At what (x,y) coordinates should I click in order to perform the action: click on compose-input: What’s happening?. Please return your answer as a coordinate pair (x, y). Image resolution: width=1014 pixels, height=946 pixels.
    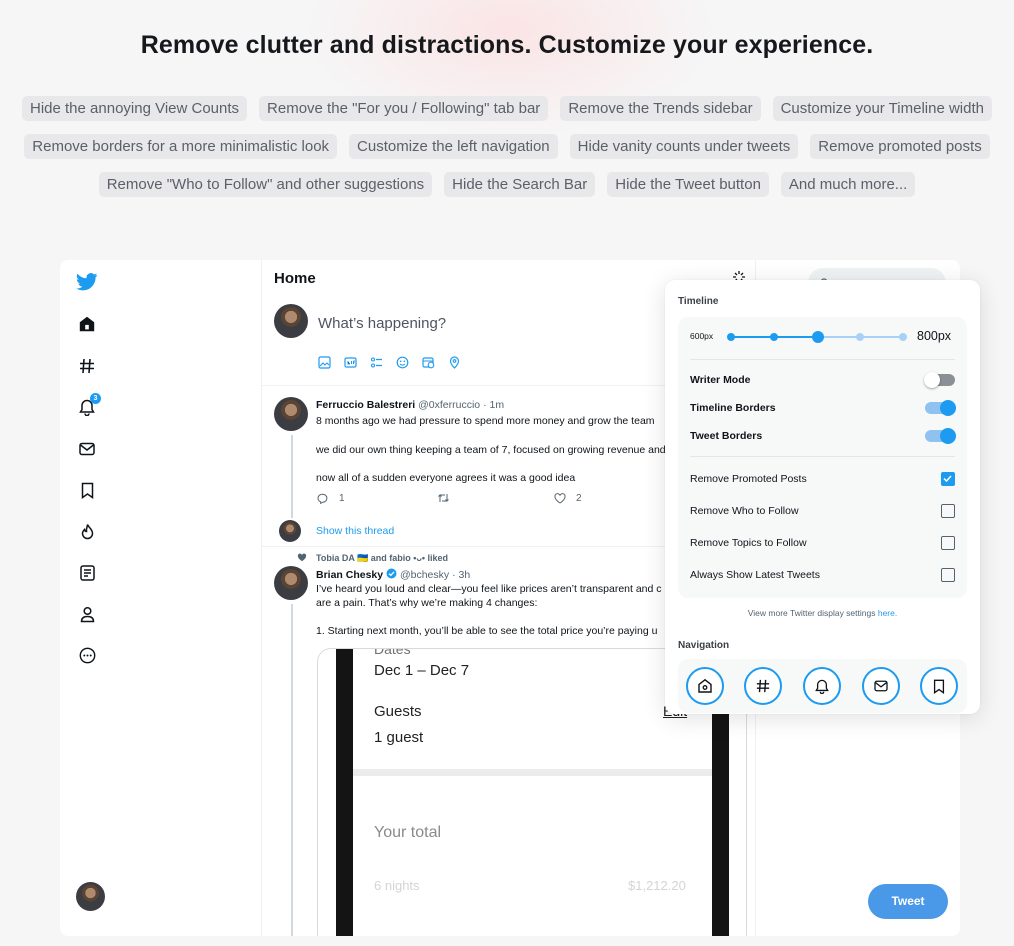
    Looking at the image, I should click on (382, 323).